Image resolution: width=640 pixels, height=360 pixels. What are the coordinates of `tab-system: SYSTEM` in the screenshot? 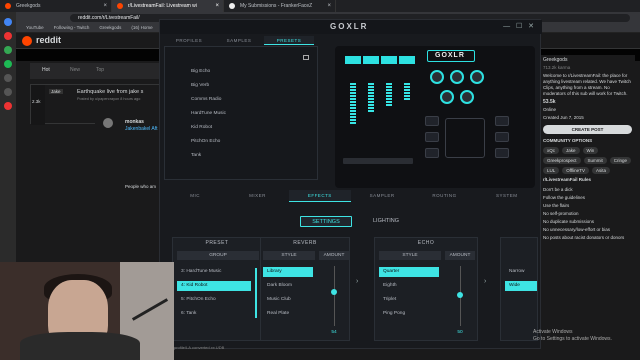 It's located at (507, 196).